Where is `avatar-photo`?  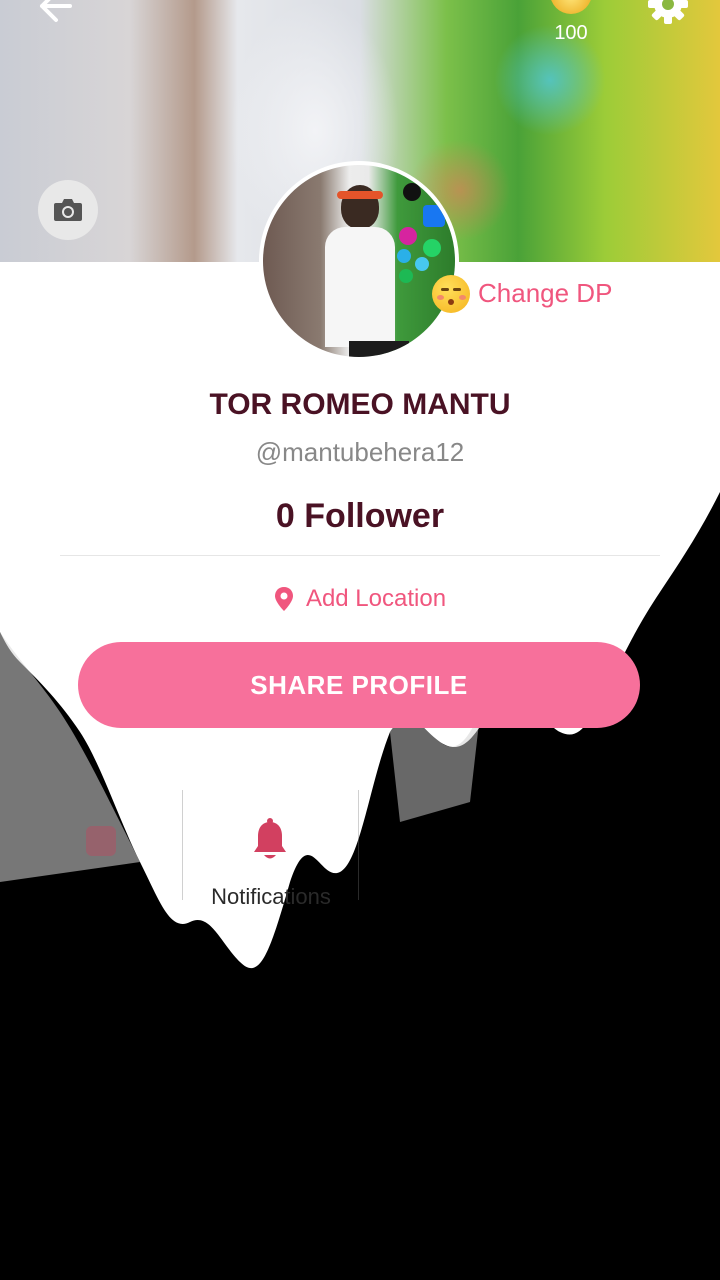
avatar-photo is located at coordinates (359, 261).